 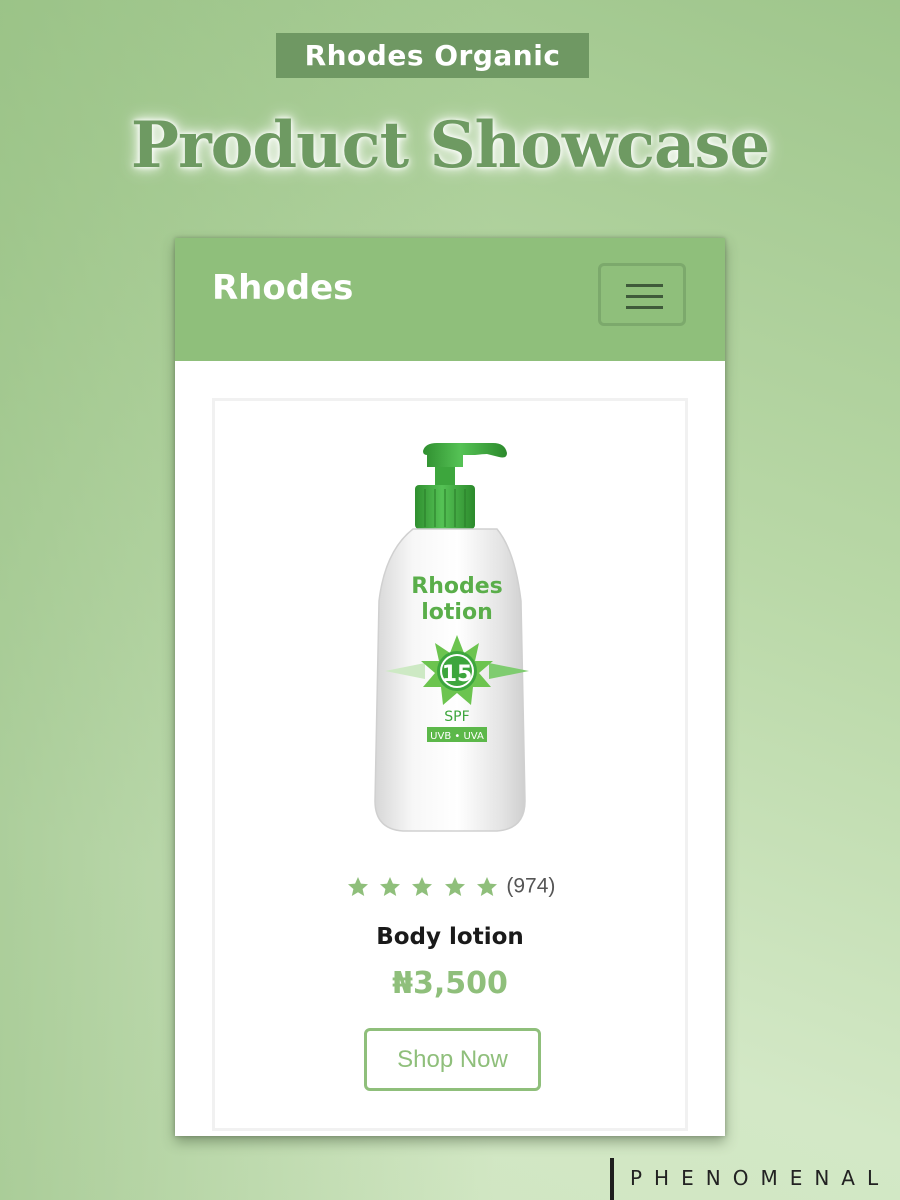 I want to click on rating-count: (974), so click(x=531, y=886).